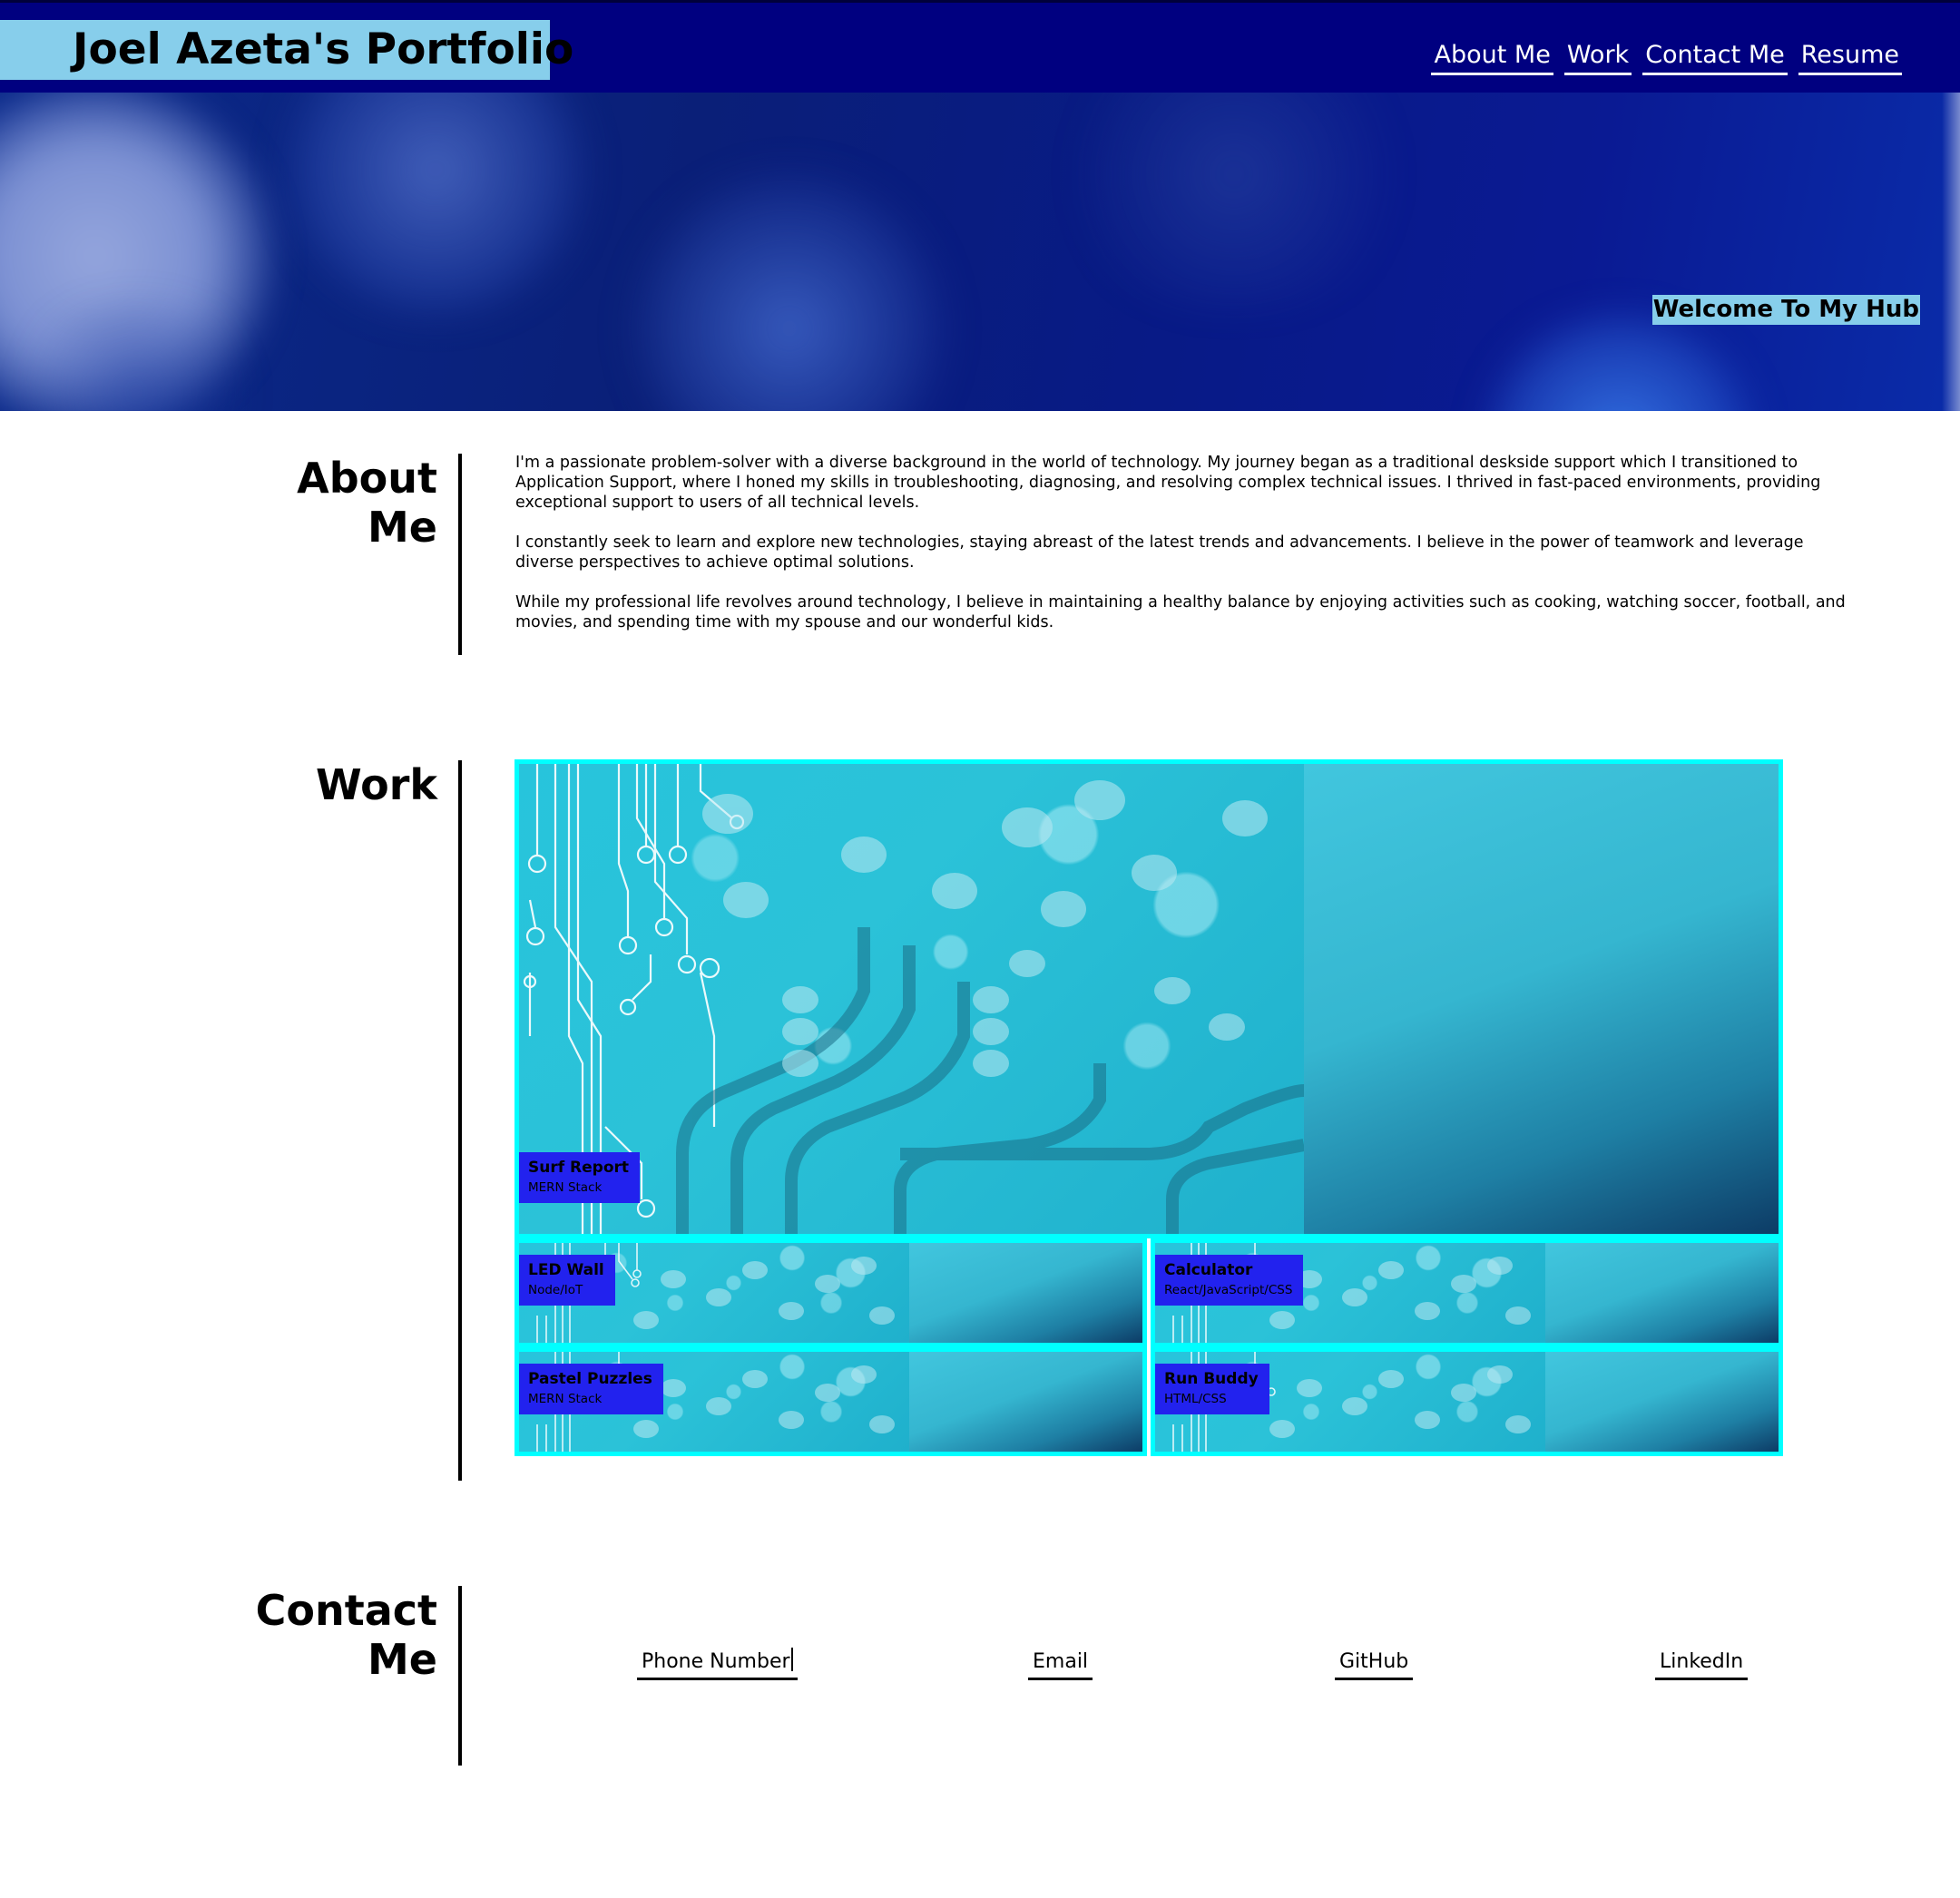 The width and height of the screenshot is (1960, 1898). What do you see at coordinates (791, 1660) in the screenshot?
I see `text-cursor` at bounding box center [791, 1660].